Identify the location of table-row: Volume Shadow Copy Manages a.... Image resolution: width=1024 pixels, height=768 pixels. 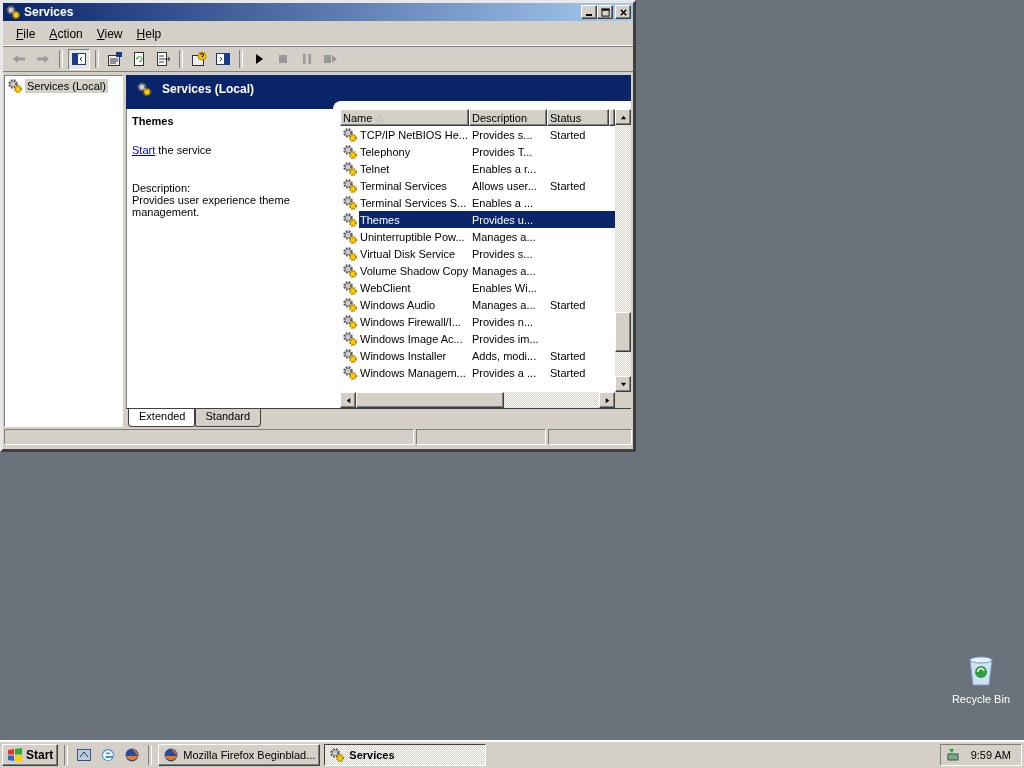
(477, 270).